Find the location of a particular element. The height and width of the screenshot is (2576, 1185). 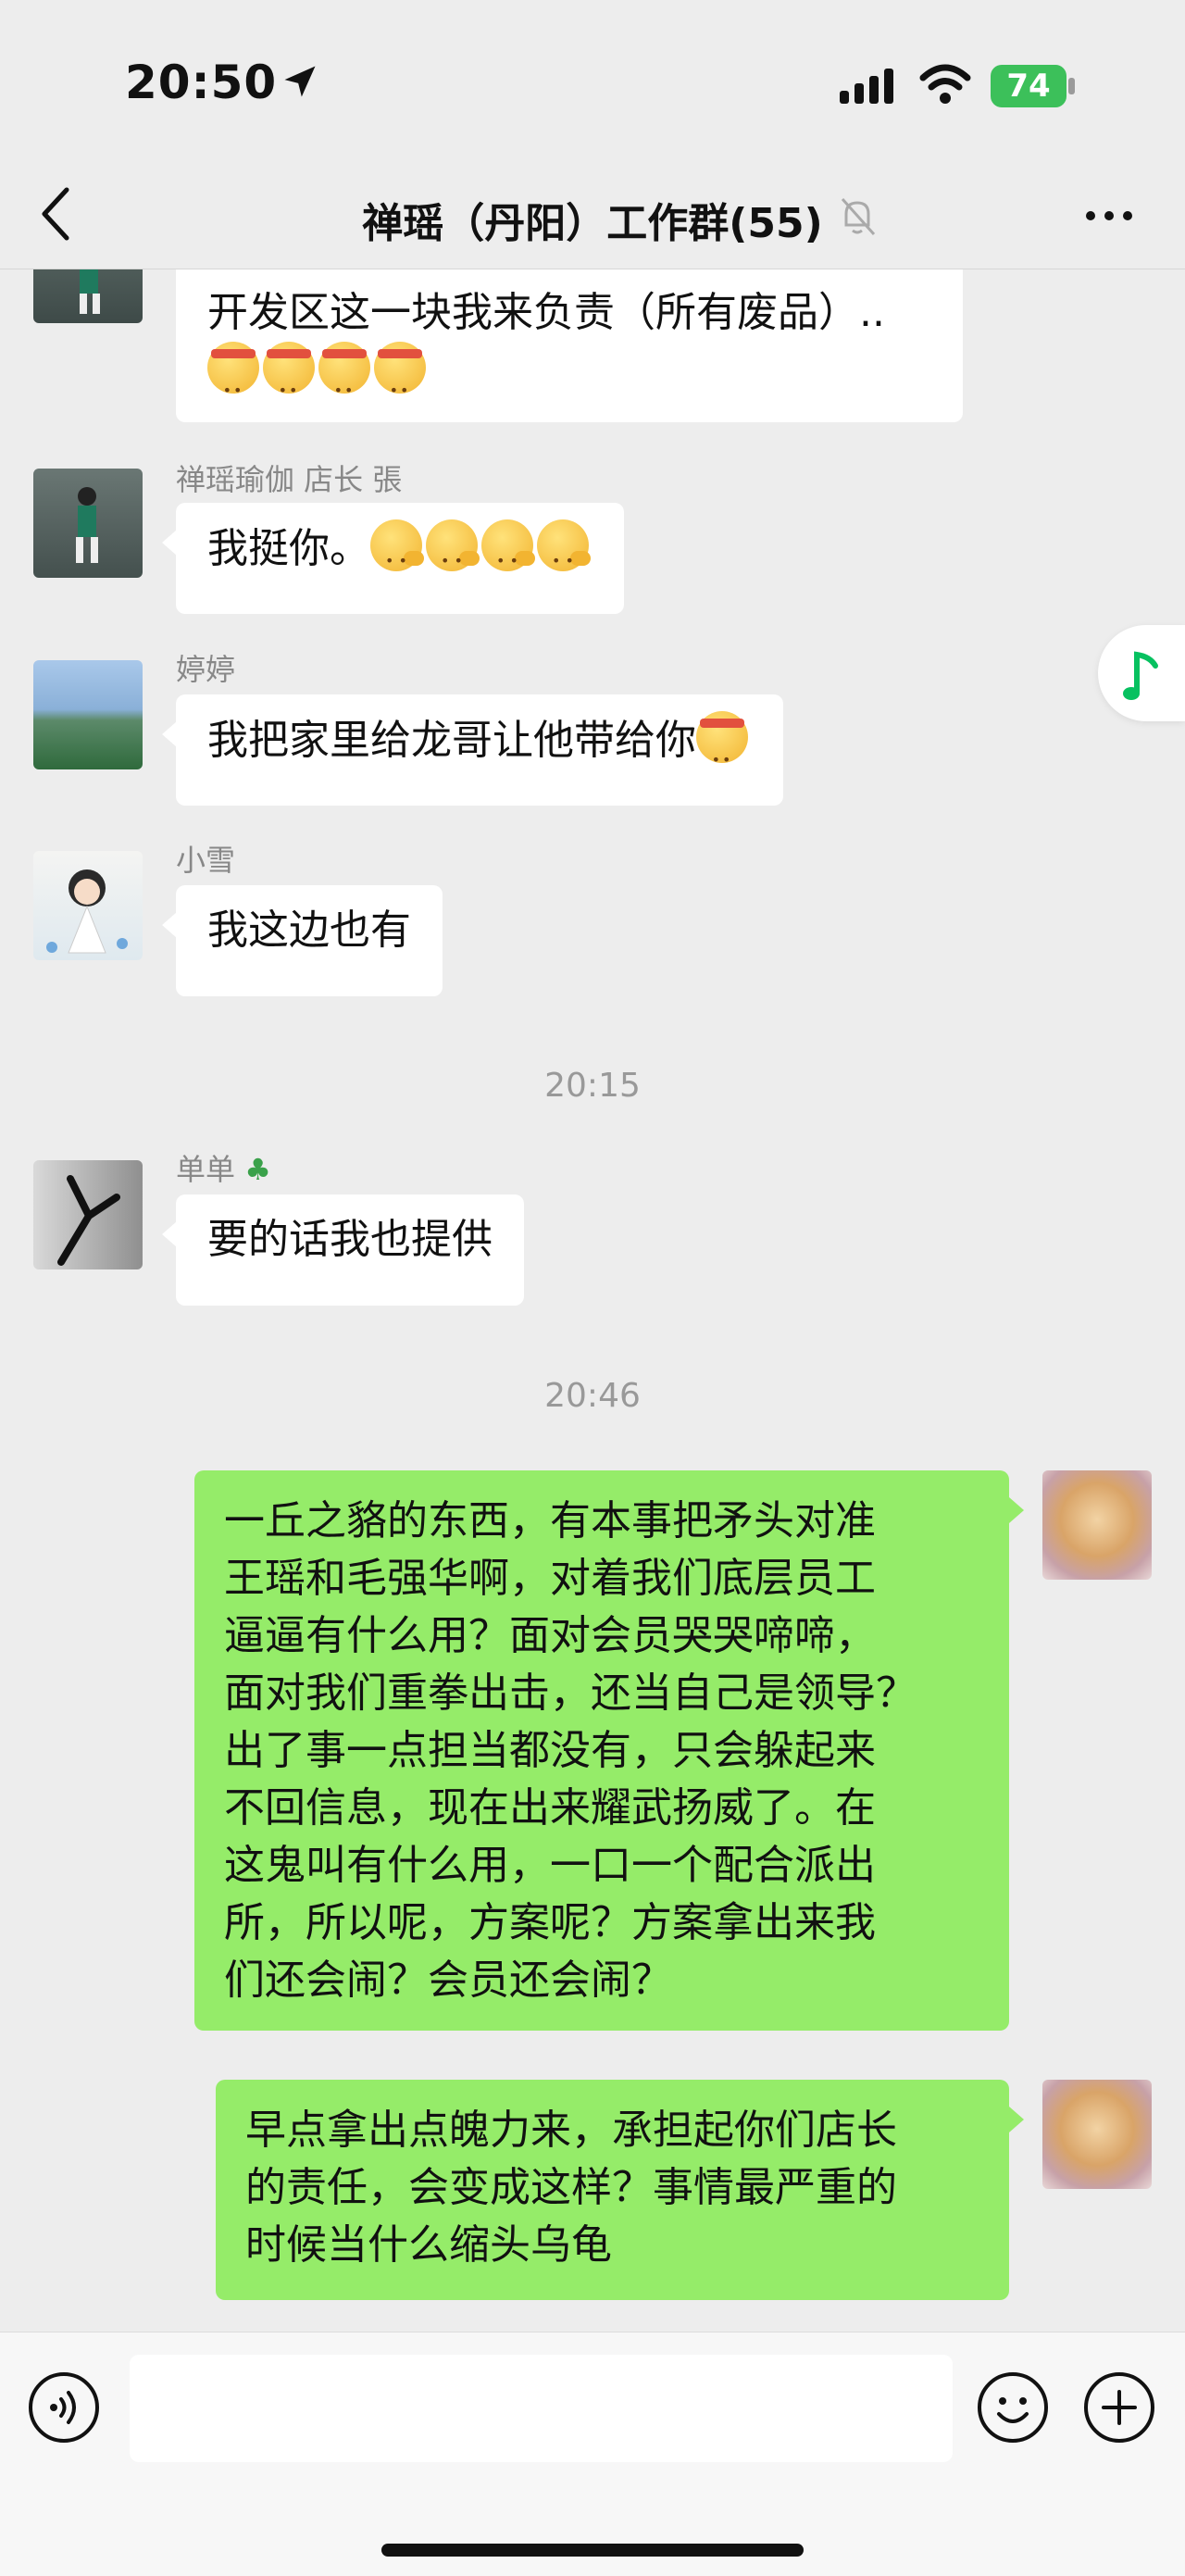

message-line: 面对我们重拳出击，还当自己是领导？ is located at coordinates (570, 1693).